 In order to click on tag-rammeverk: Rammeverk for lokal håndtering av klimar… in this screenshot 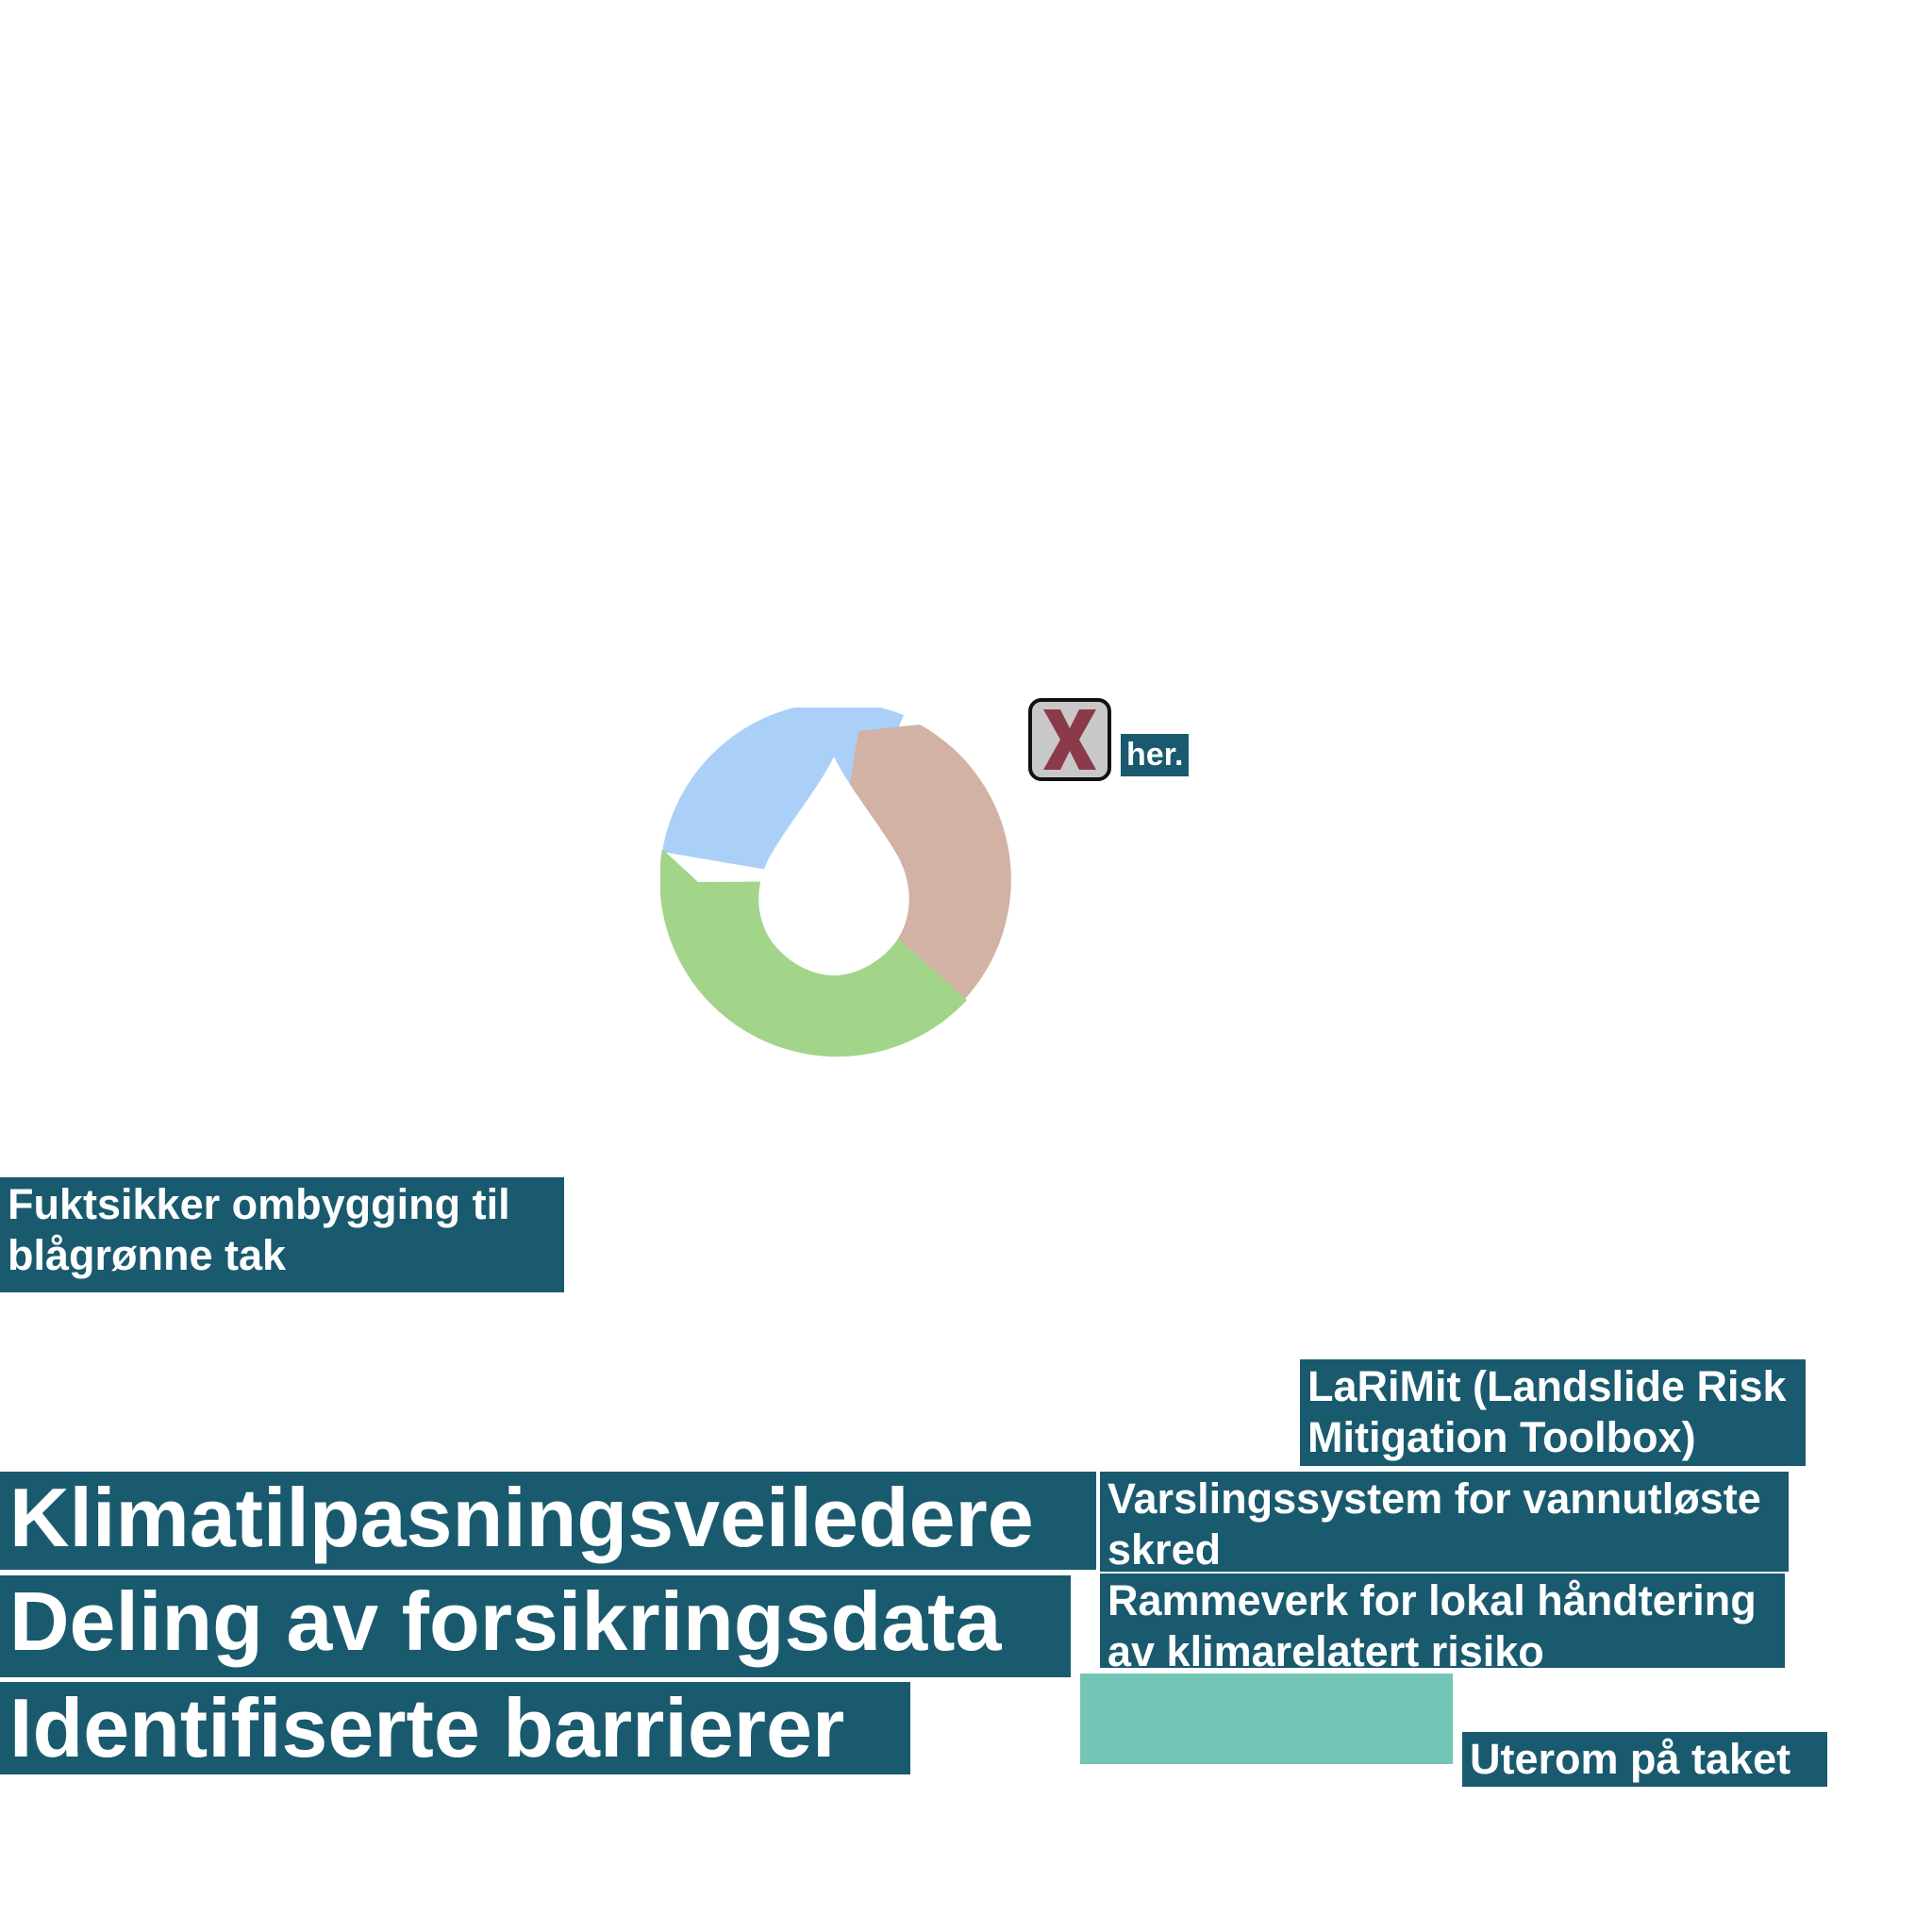, I will do `click(1442, 1625)`.